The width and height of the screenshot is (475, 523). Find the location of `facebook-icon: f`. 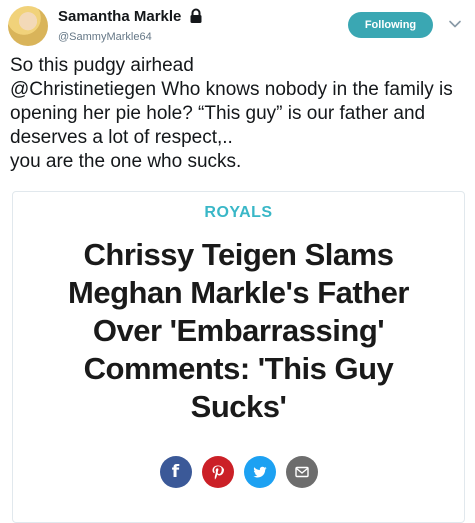

facebook-icon: f is located at coordinates (175, 472).